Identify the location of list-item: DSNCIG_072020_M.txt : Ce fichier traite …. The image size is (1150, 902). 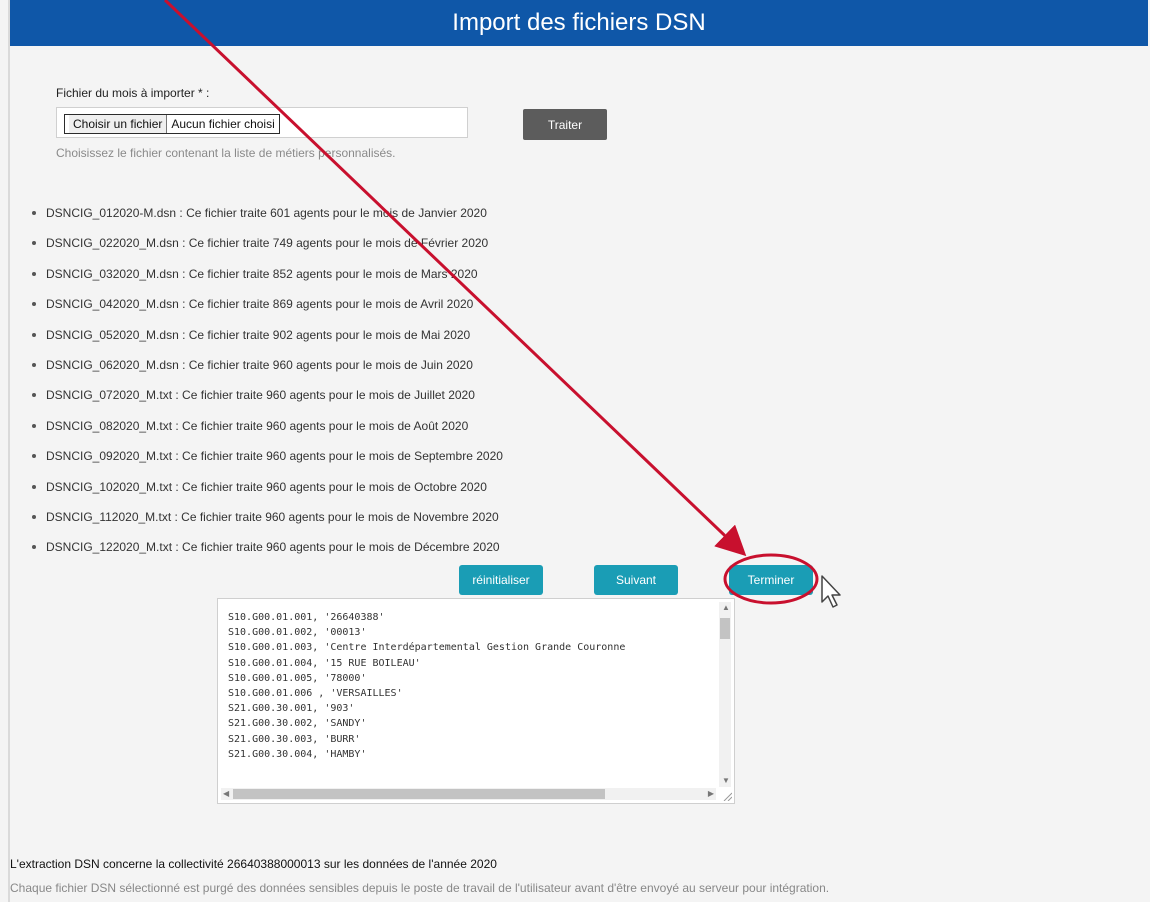
(267, 400).